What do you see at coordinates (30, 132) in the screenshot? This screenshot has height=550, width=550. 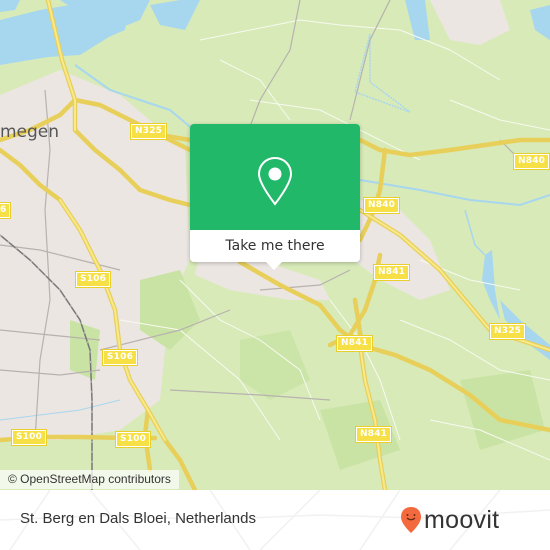 I see `city-label-nijmegen: megen` at bounding box center [30, 132].